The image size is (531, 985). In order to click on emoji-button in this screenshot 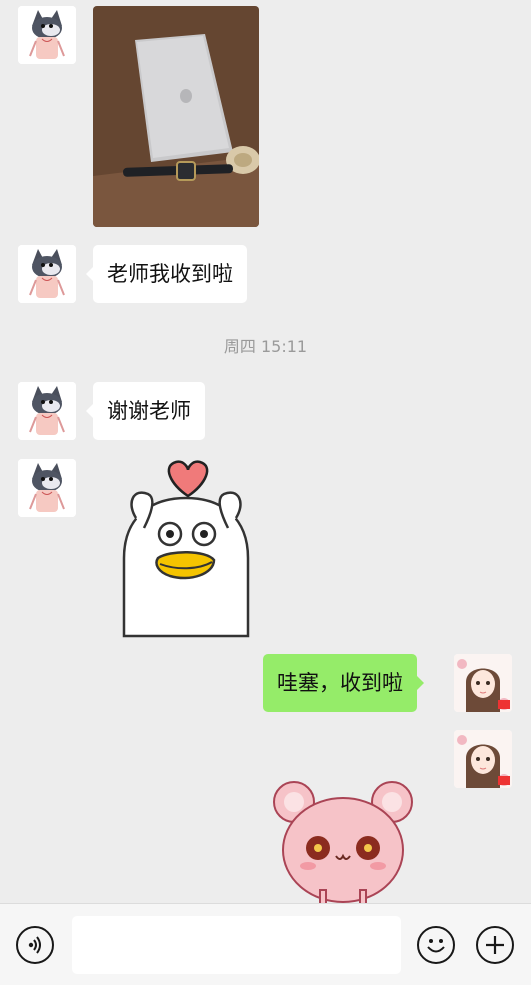, I will do `click(436, 945)`.